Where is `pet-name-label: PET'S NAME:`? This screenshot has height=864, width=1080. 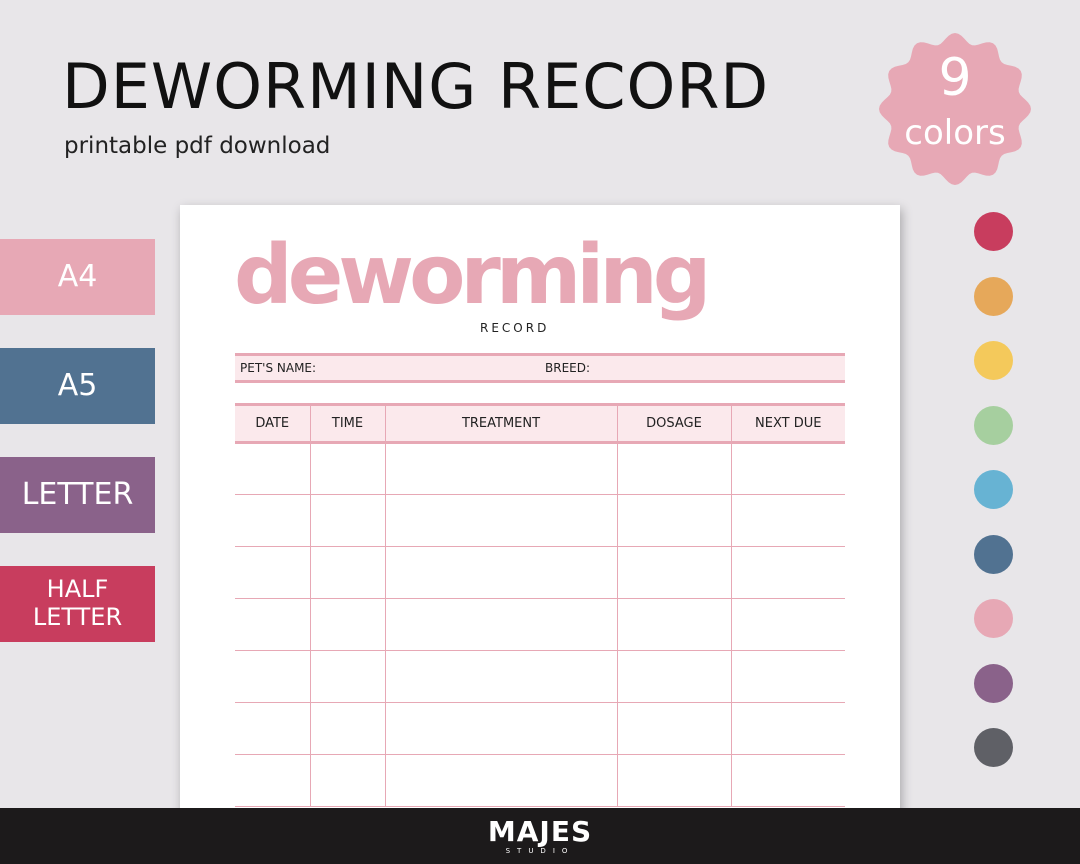 pet-name-label: PET'S NAME: is located at coordinates (278, 368).